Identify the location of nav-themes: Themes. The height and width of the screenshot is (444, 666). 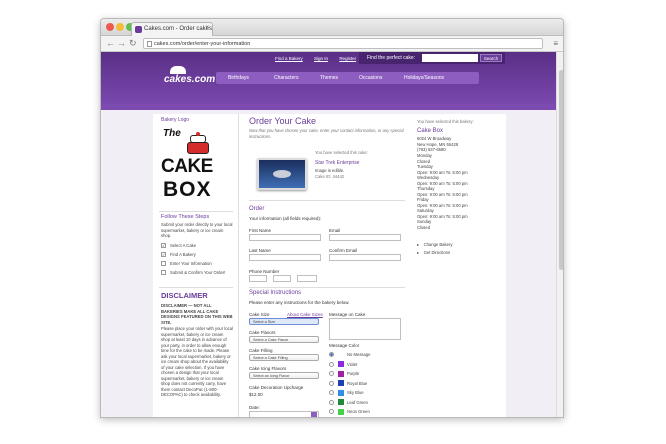
(329, 78).